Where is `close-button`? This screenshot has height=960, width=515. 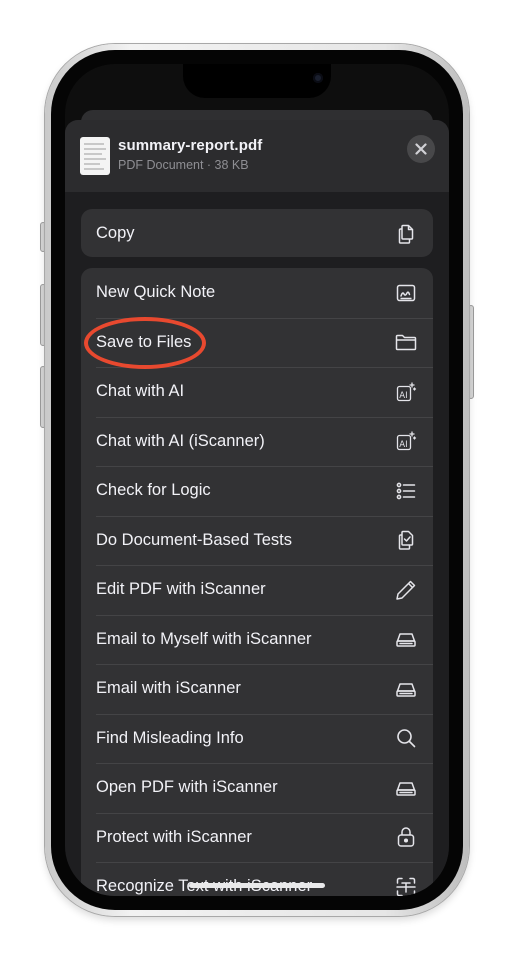 close-button is located at coordinates (421, 149).